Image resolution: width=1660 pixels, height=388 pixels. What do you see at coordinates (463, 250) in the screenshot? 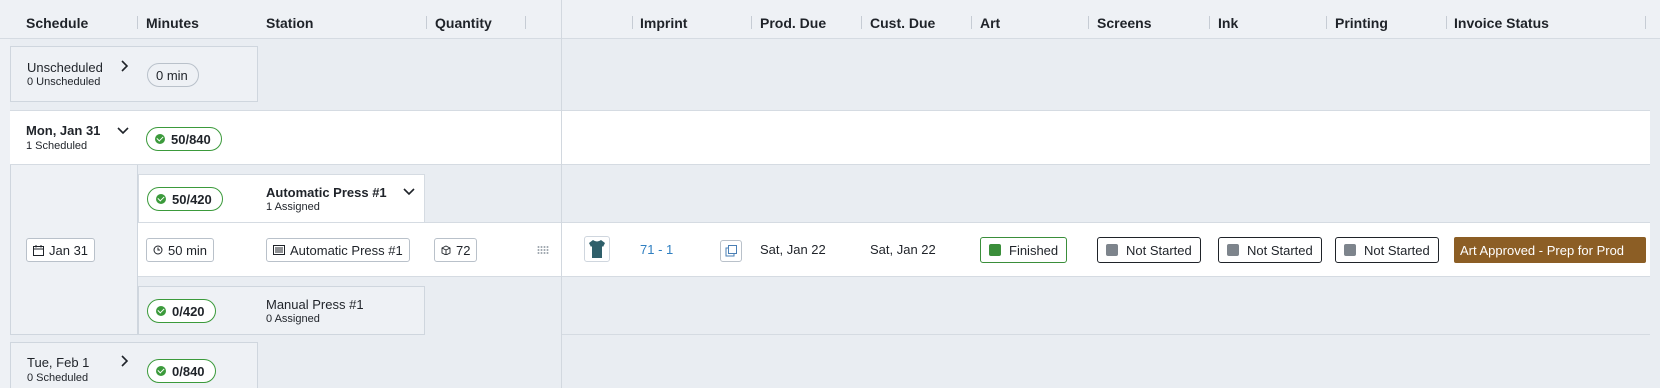
I see `quantity-value: 72` at bounding box center [463, 250].